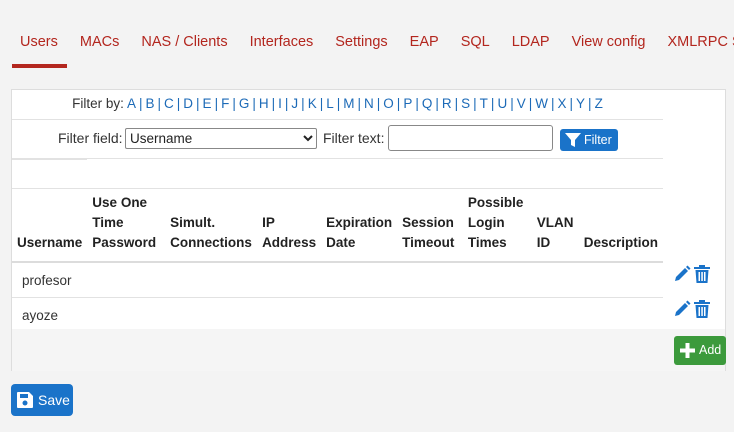  I want to click on filter-letter-link: A, so click(131, 103).